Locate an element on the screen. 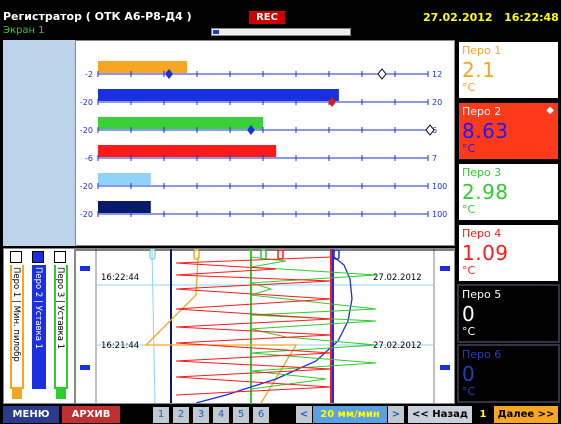  pen-panel-2: Перо 2 8.63 °C ◆ is located at coordinates (508, 131).